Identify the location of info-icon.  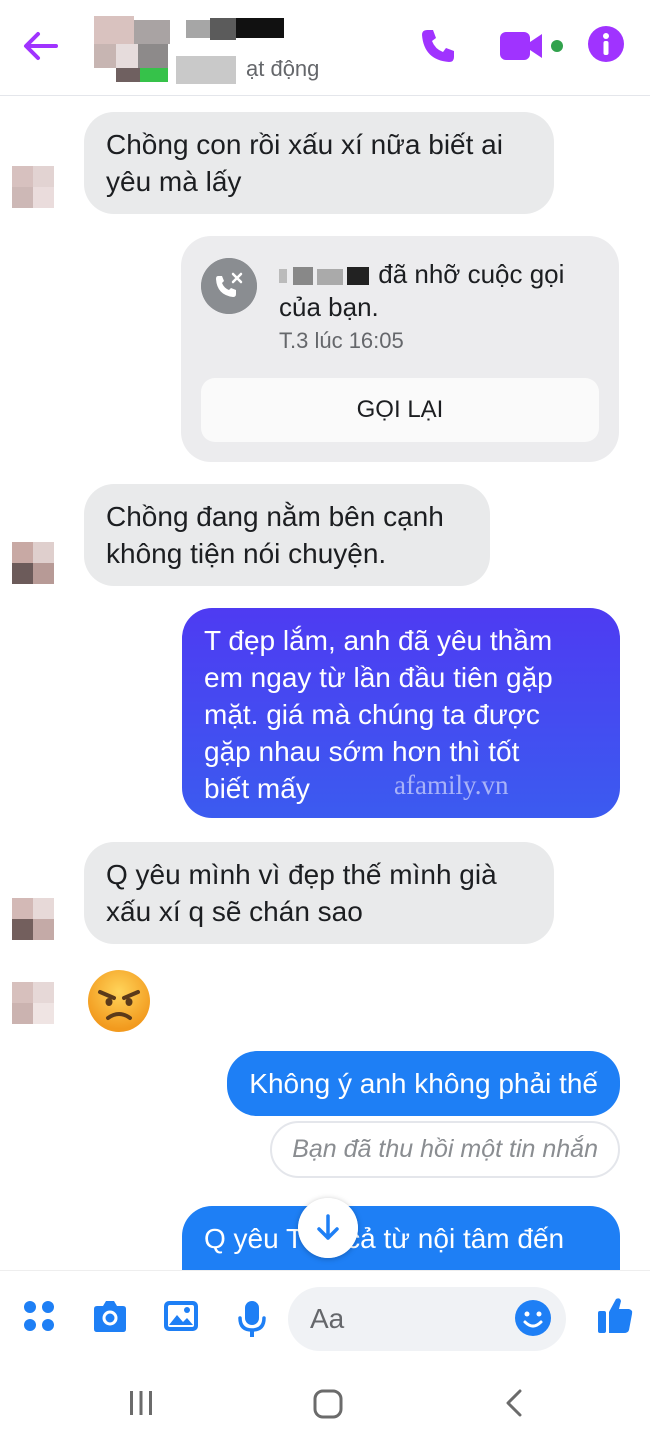
(606, 44).